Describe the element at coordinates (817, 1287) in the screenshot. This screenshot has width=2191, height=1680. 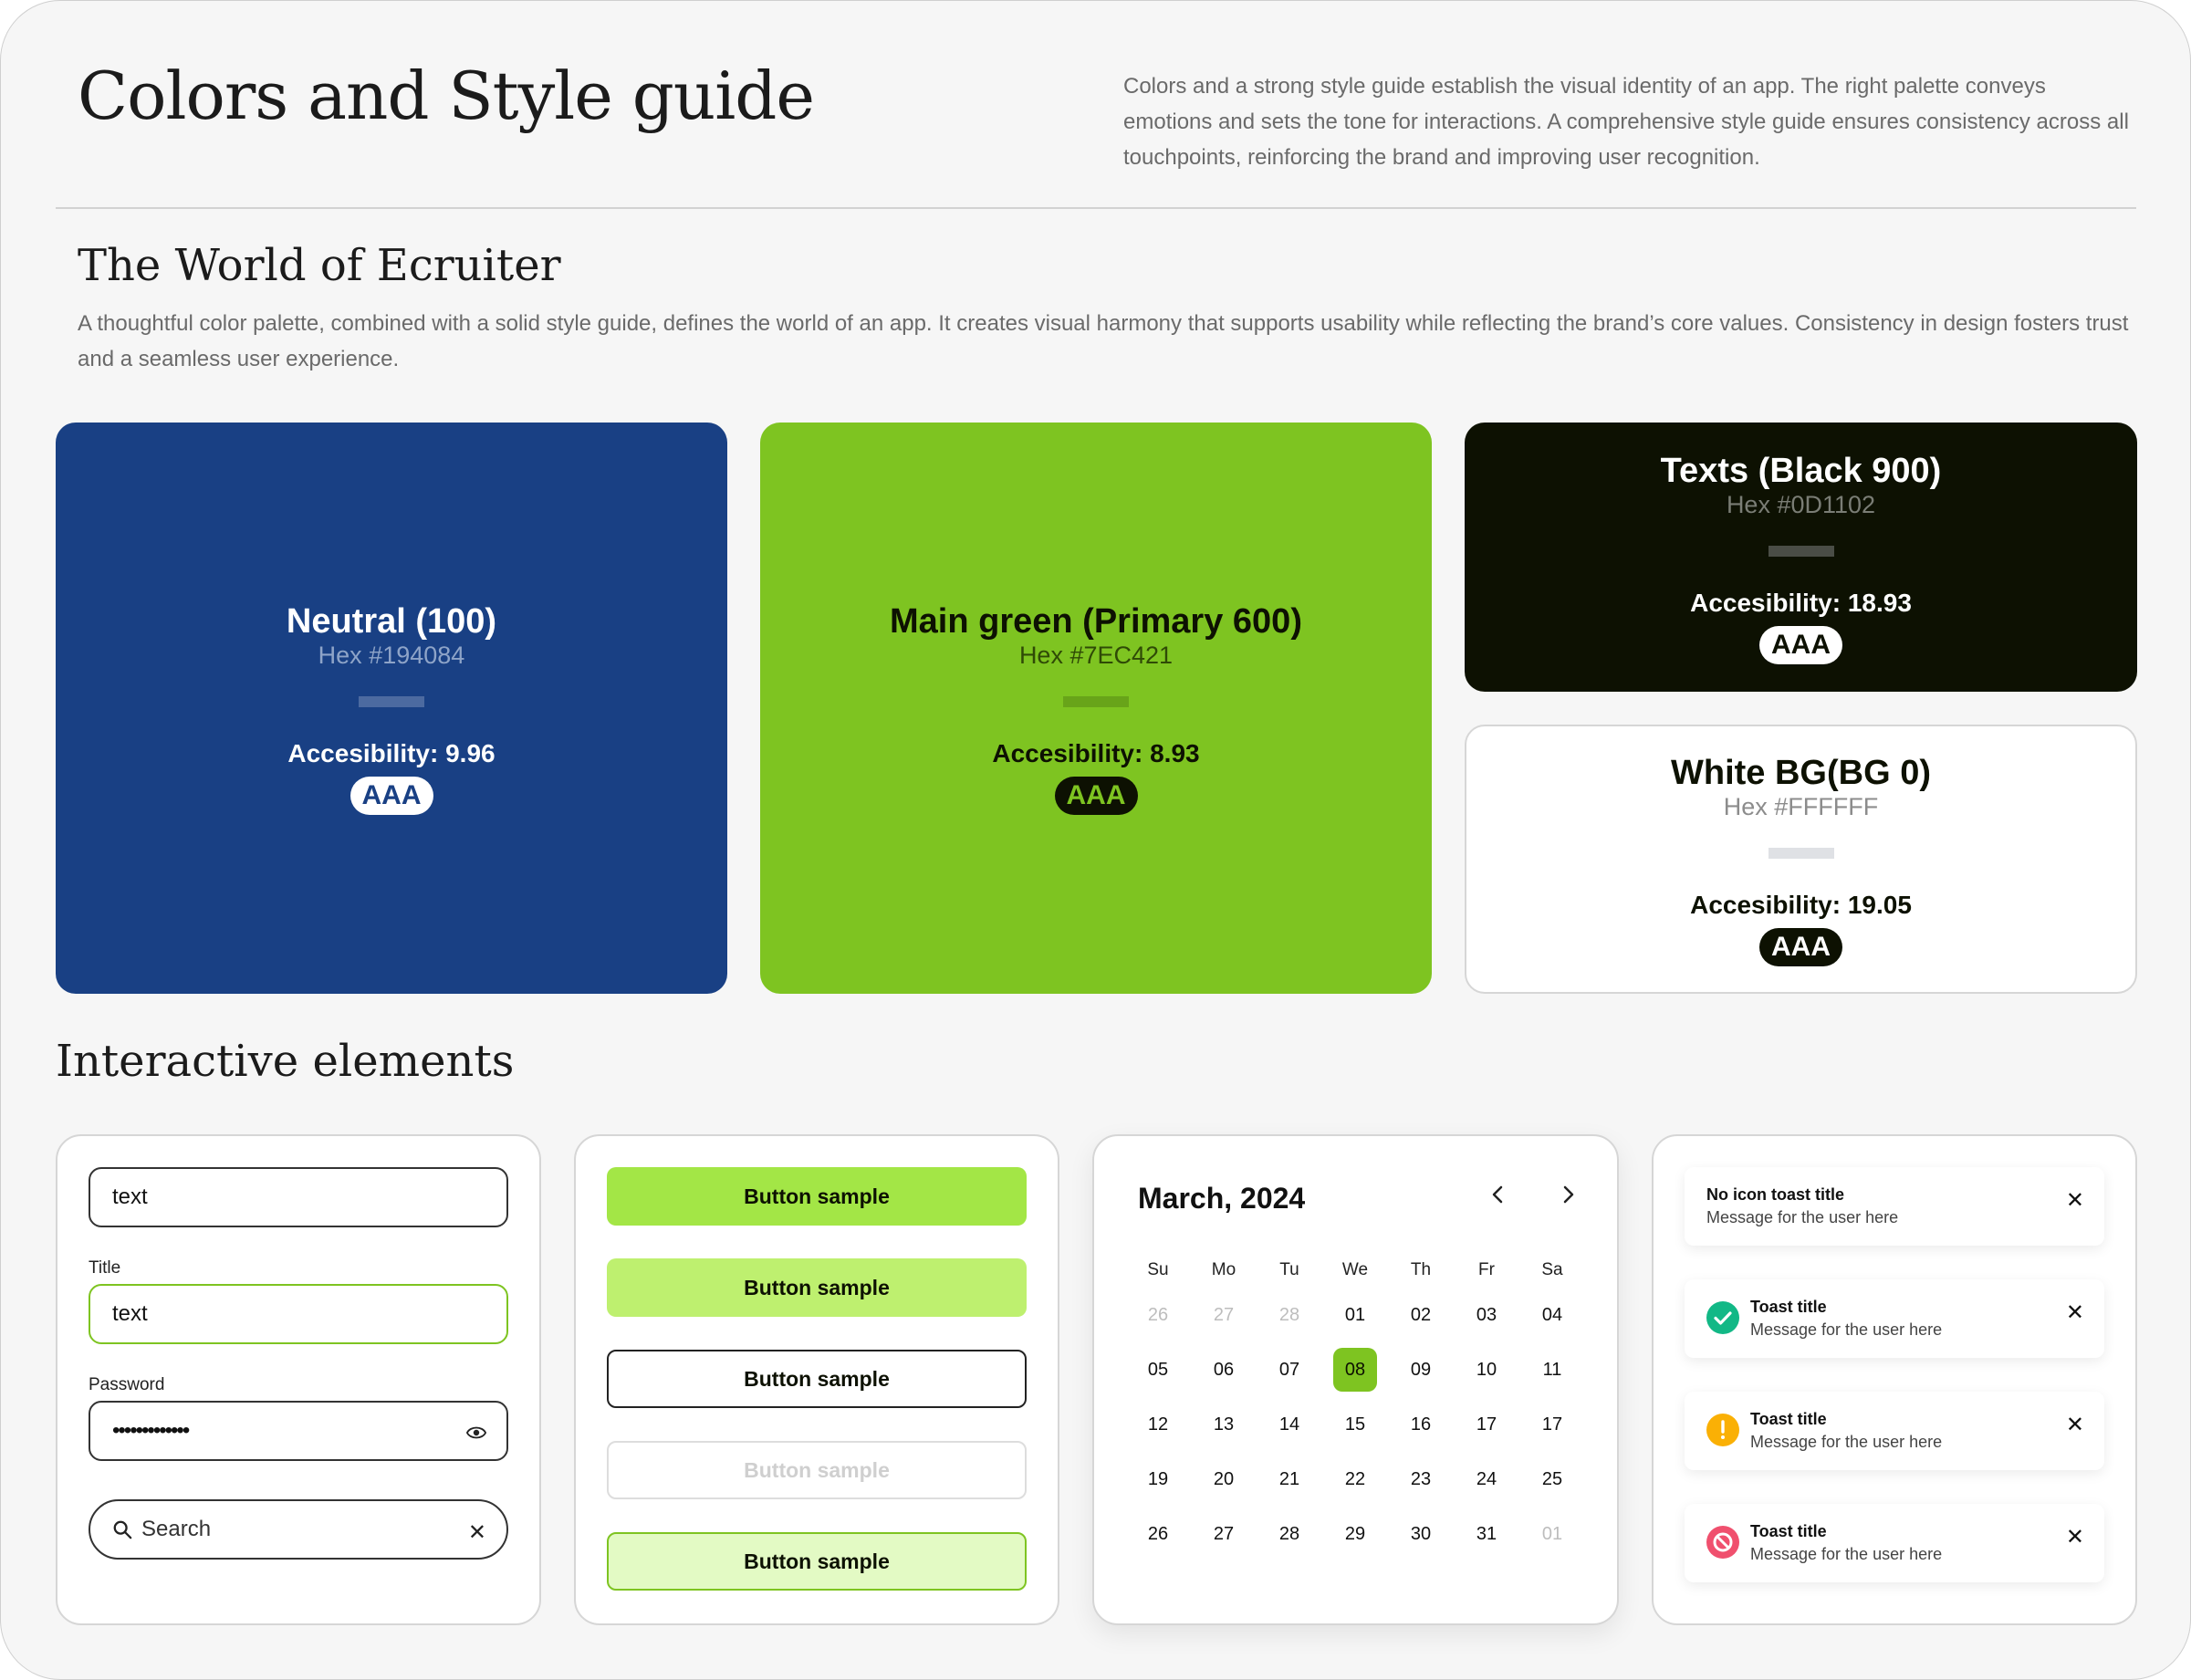
I see `primary-hover-button: Button sample` at that location.